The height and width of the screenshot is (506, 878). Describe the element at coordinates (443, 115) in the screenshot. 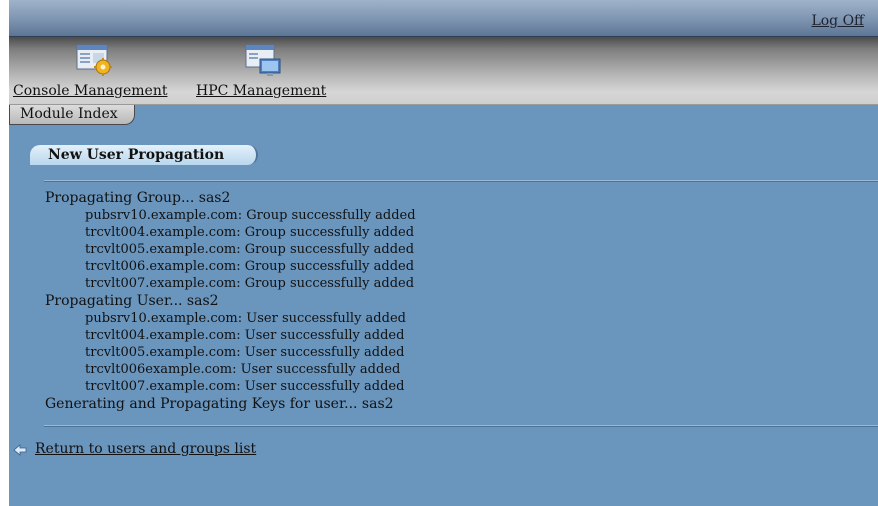

I see `module-tab-bar: Module Index` at that location.